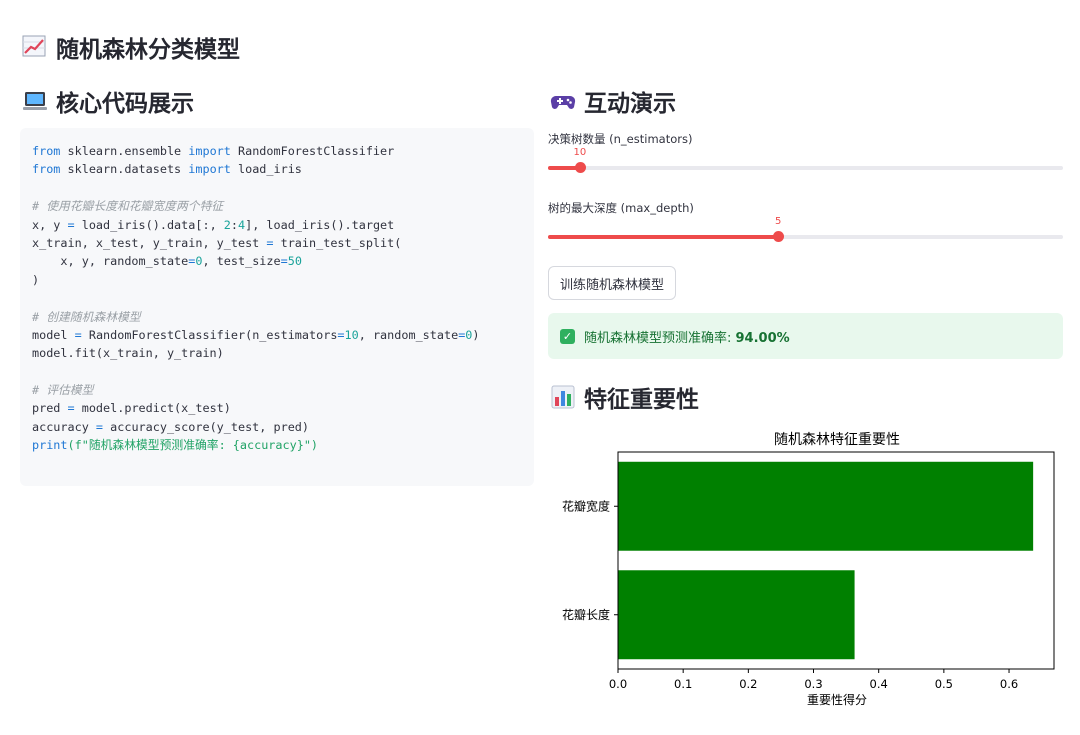 The image size is (1080, 735). What do you see at coordinates (805, 336) in the screenshot?
I see `success-alert: ✓ 随机森林模型预测准确率: 94.00%` at bounding box center [805, 336].